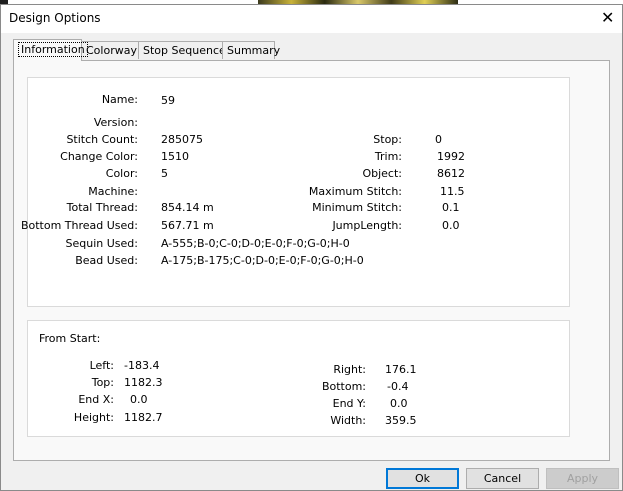 This screenshot has height=491, width=623. What do you see at coordinates (113, 191) in the screenshot?
I see `machine-label: Machine:` at bounding box center [113, 191].